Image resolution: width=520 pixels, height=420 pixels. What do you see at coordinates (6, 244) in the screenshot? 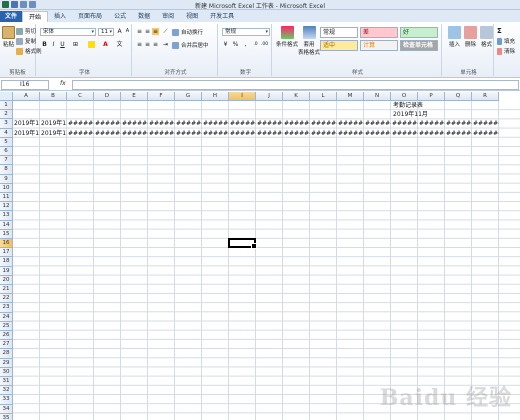
I see `row-header: 16` at bounding box center [6, 244].